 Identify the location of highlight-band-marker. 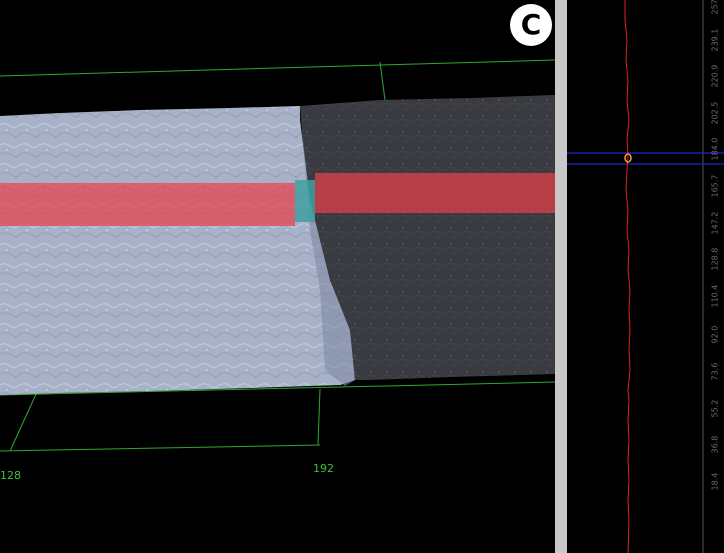
(305, 201).